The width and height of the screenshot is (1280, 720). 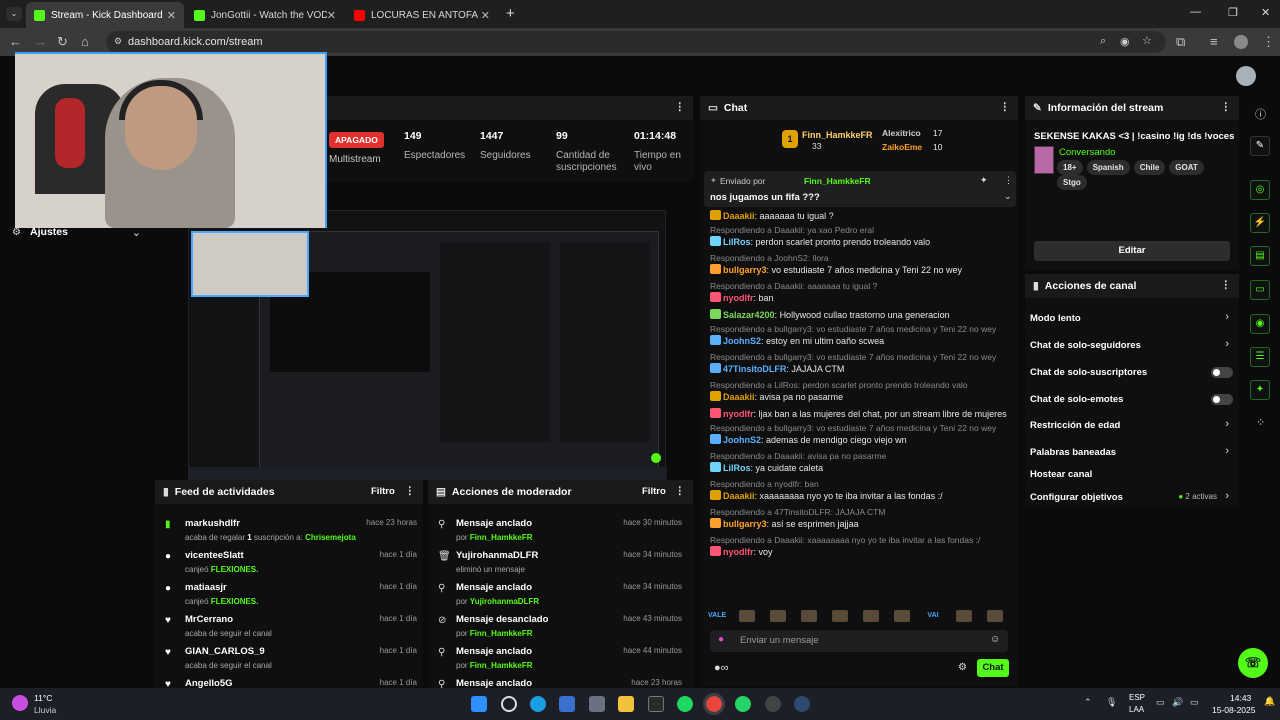 What do you see at coordinates (567, 704) in the screenshot?
I see `store-icon` at bounding box center [567, 704].